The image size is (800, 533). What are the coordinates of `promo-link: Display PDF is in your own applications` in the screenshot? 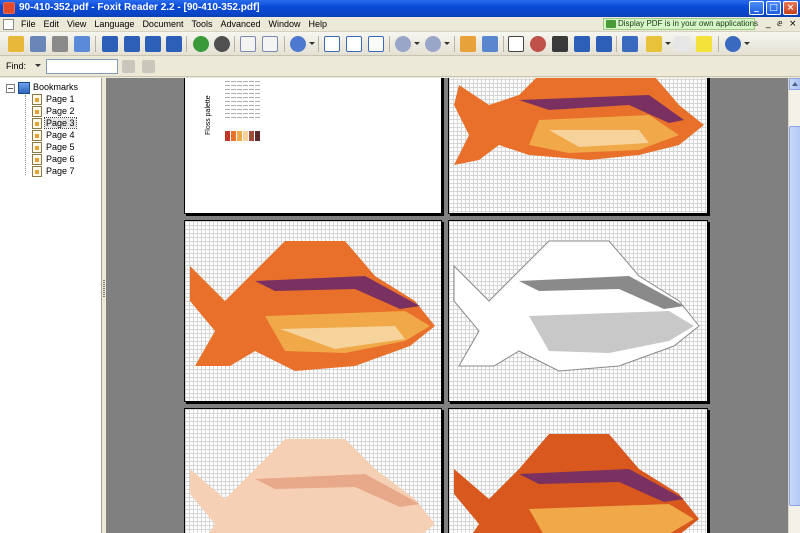 It's located at (681, 24).